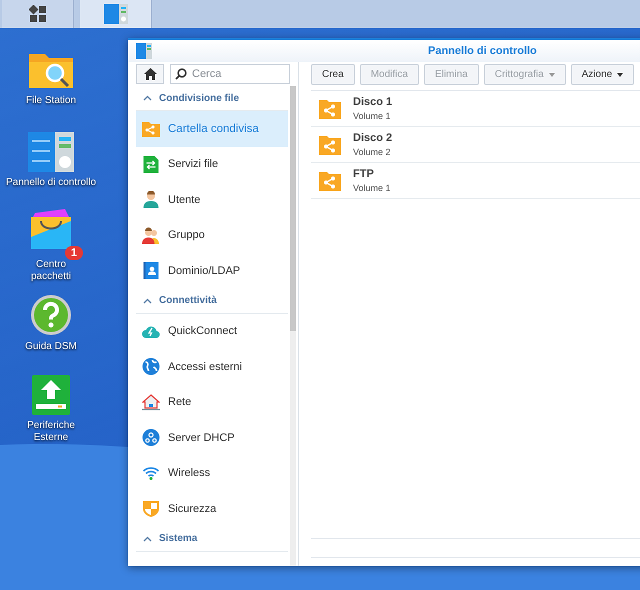  I want to click on users-icon, so click(151, 235).